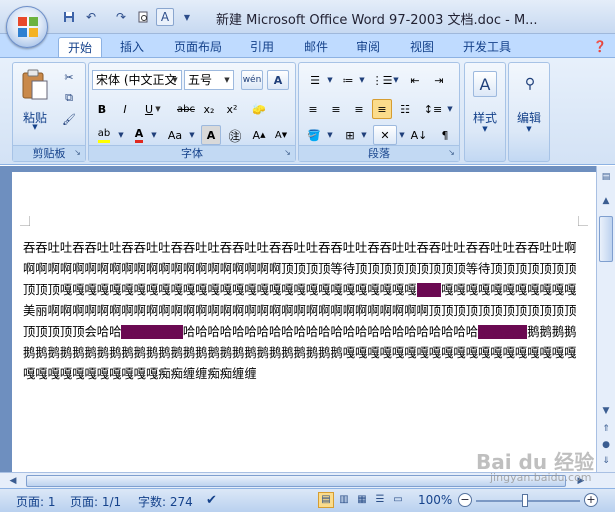 Image resolution: width=615 pixels, height=512 pixels. What do you see at coordinates (606, 201) in the screenshot?
I see `scroll-up-icon: ▲` at bounding box center [606, 201].